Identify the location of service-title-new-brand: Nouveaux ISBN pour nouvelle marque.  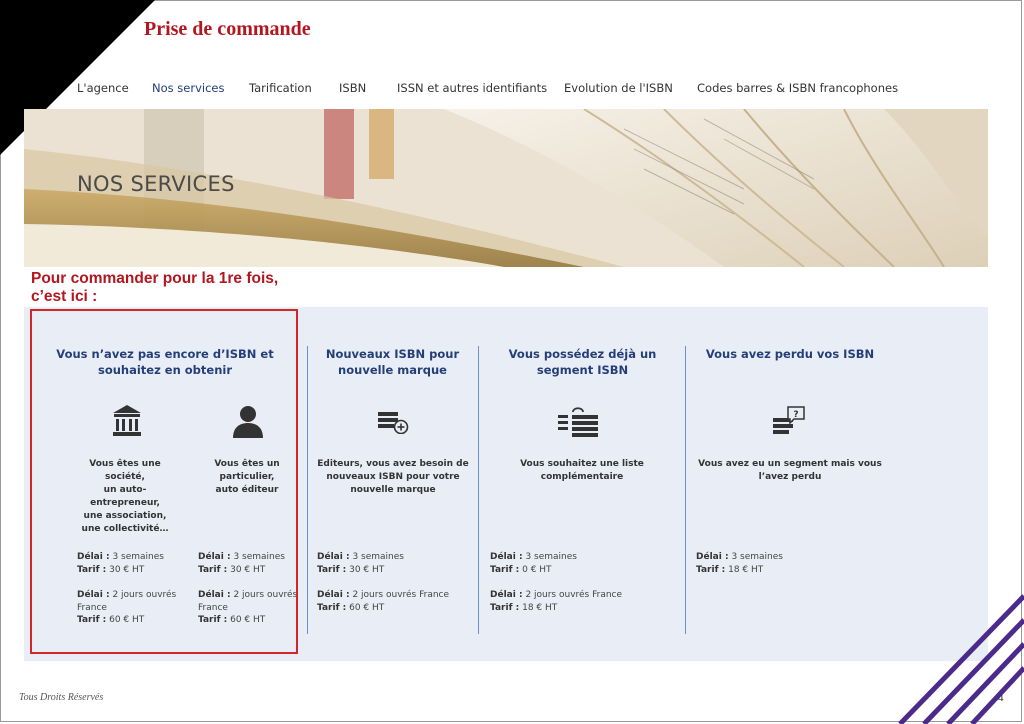
(392, 362).